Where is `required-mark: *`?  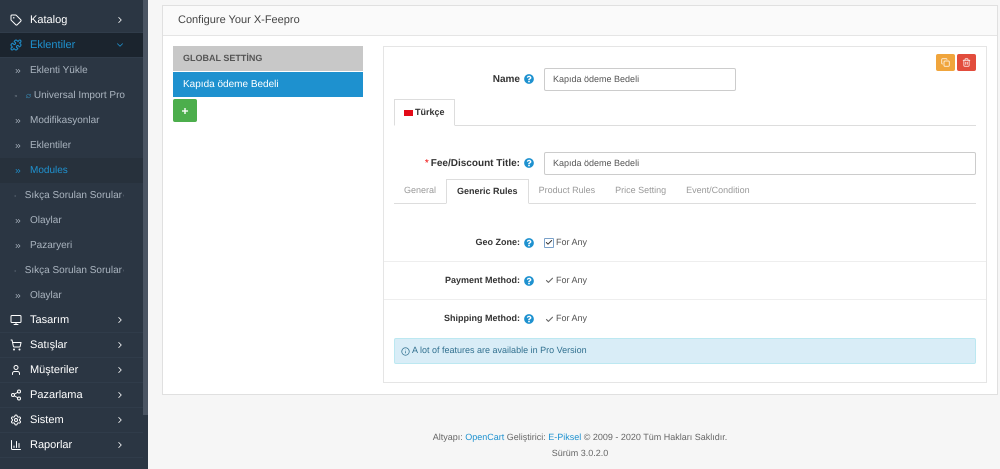 required-mark: * is located at coordinates (426, 163).